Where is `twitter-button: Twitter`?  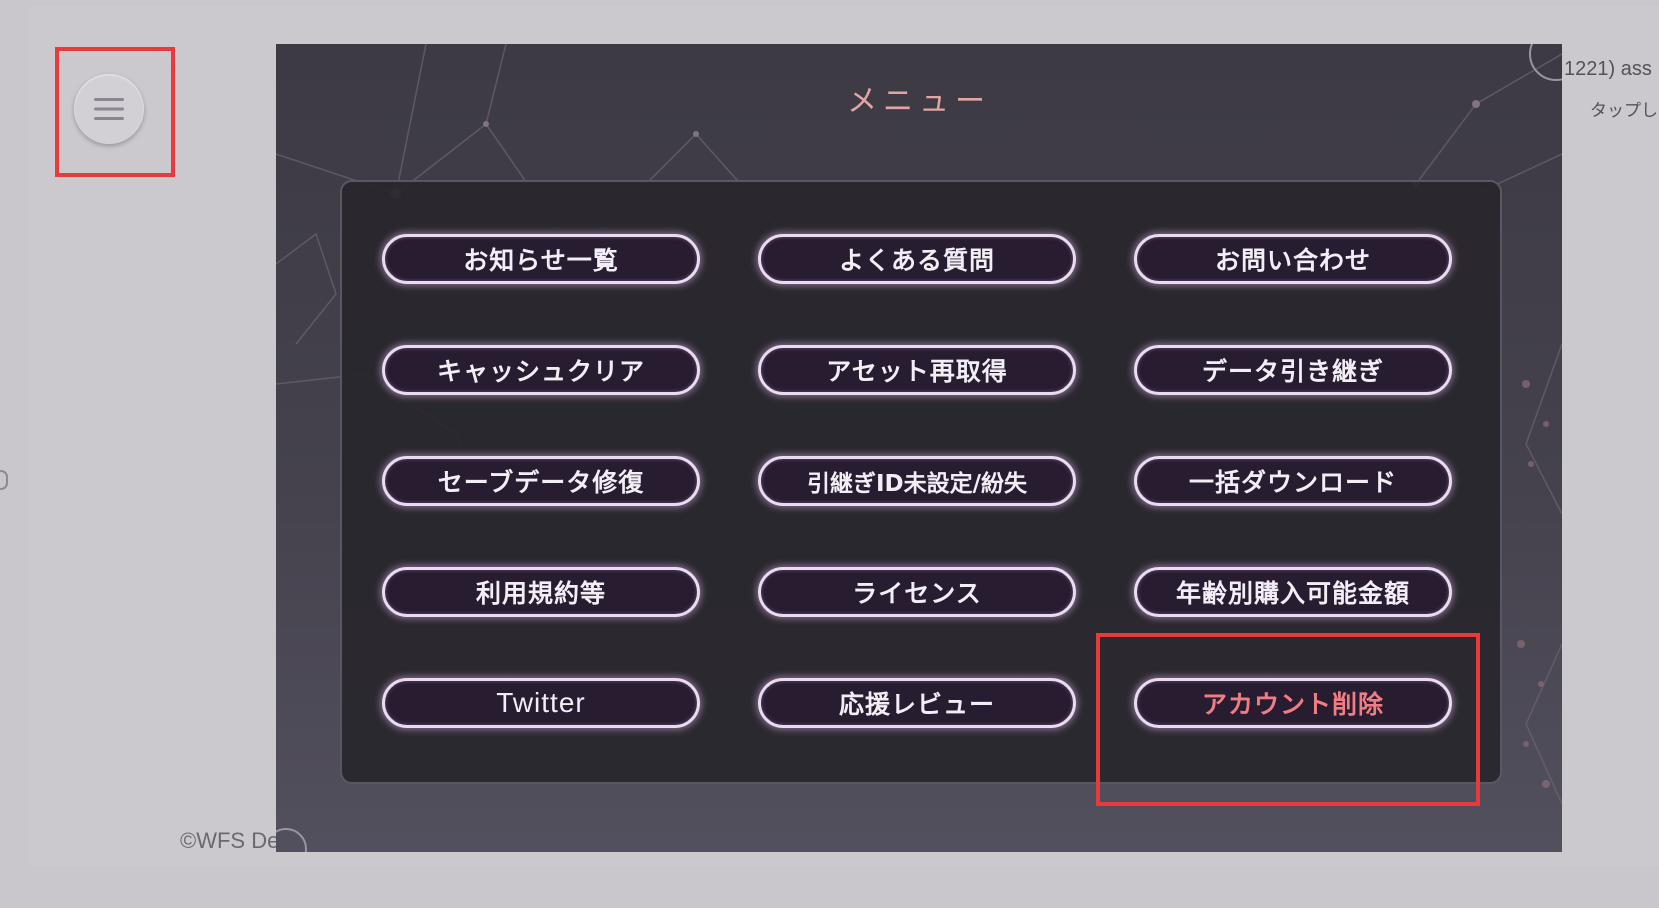 twitter-button: Twitter is located at coordinates (541, 703).